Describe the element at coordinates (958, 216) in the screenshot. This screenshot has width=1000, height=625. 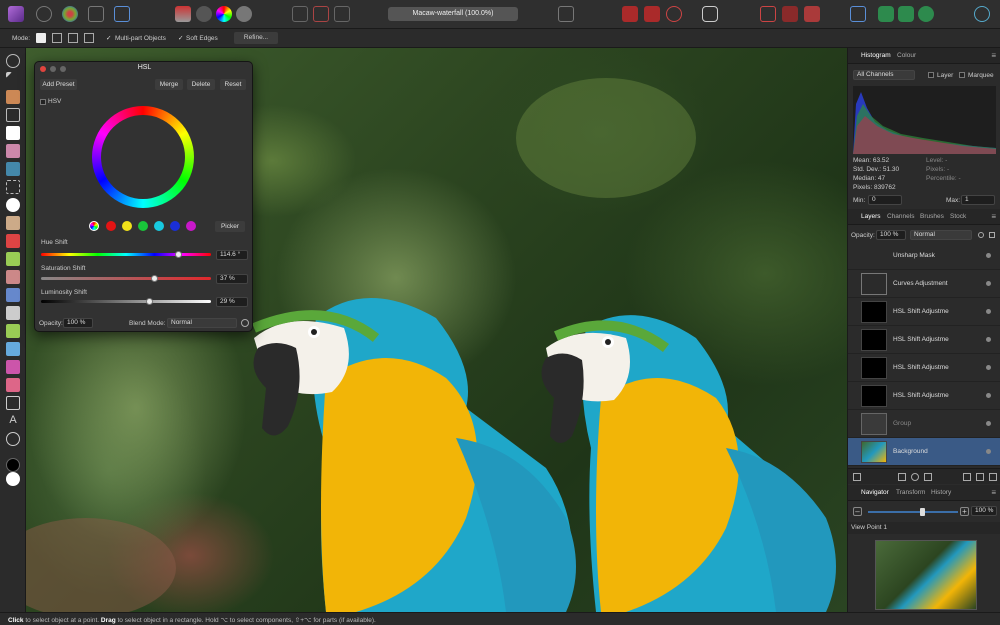
I see `tab-stock: Stock` at that location.